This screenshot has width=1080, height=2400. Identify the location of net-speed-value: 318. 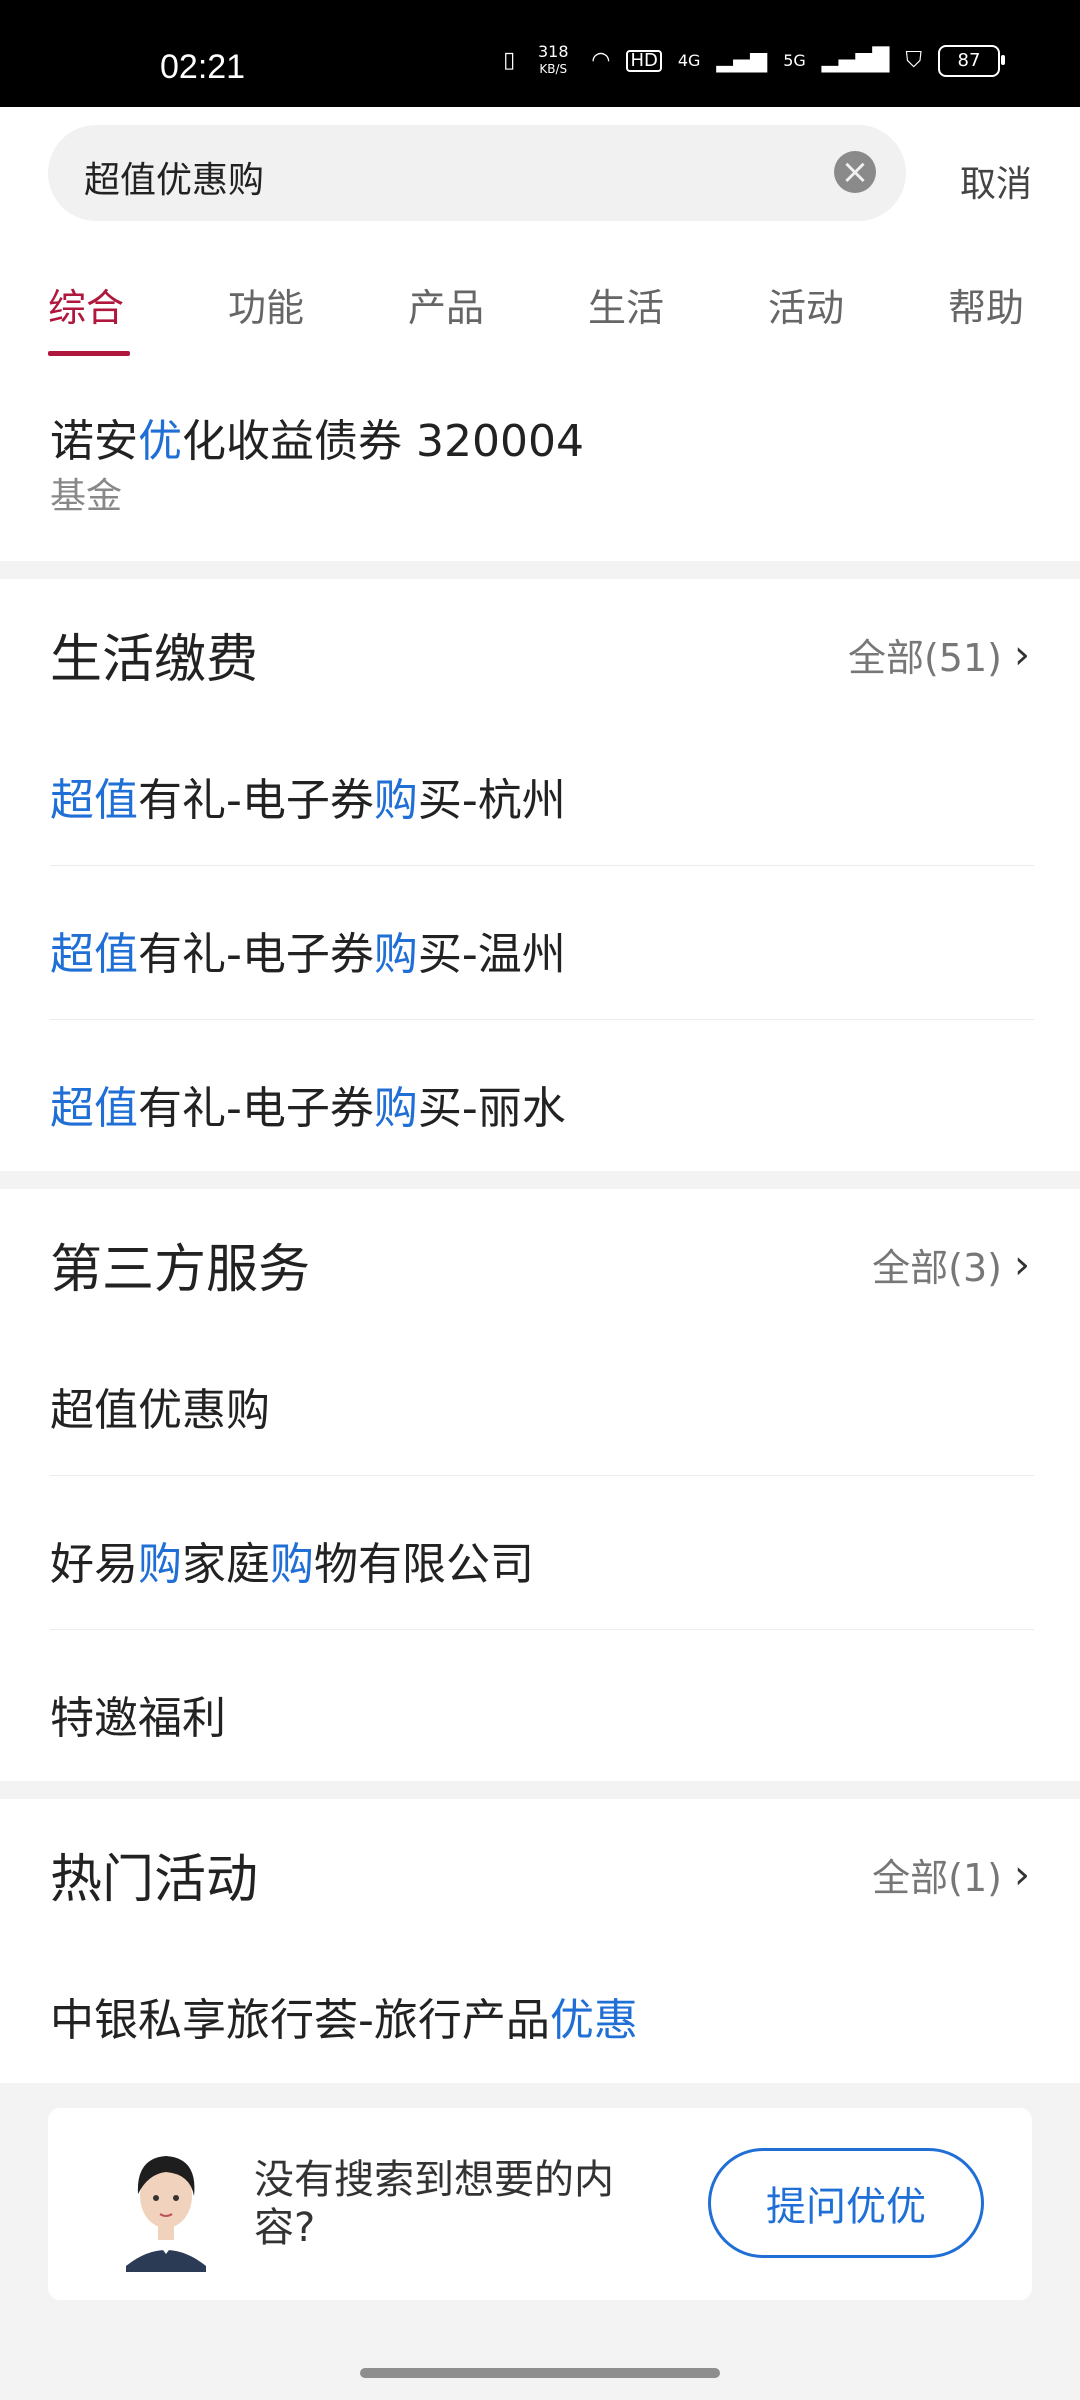
(553, 51).